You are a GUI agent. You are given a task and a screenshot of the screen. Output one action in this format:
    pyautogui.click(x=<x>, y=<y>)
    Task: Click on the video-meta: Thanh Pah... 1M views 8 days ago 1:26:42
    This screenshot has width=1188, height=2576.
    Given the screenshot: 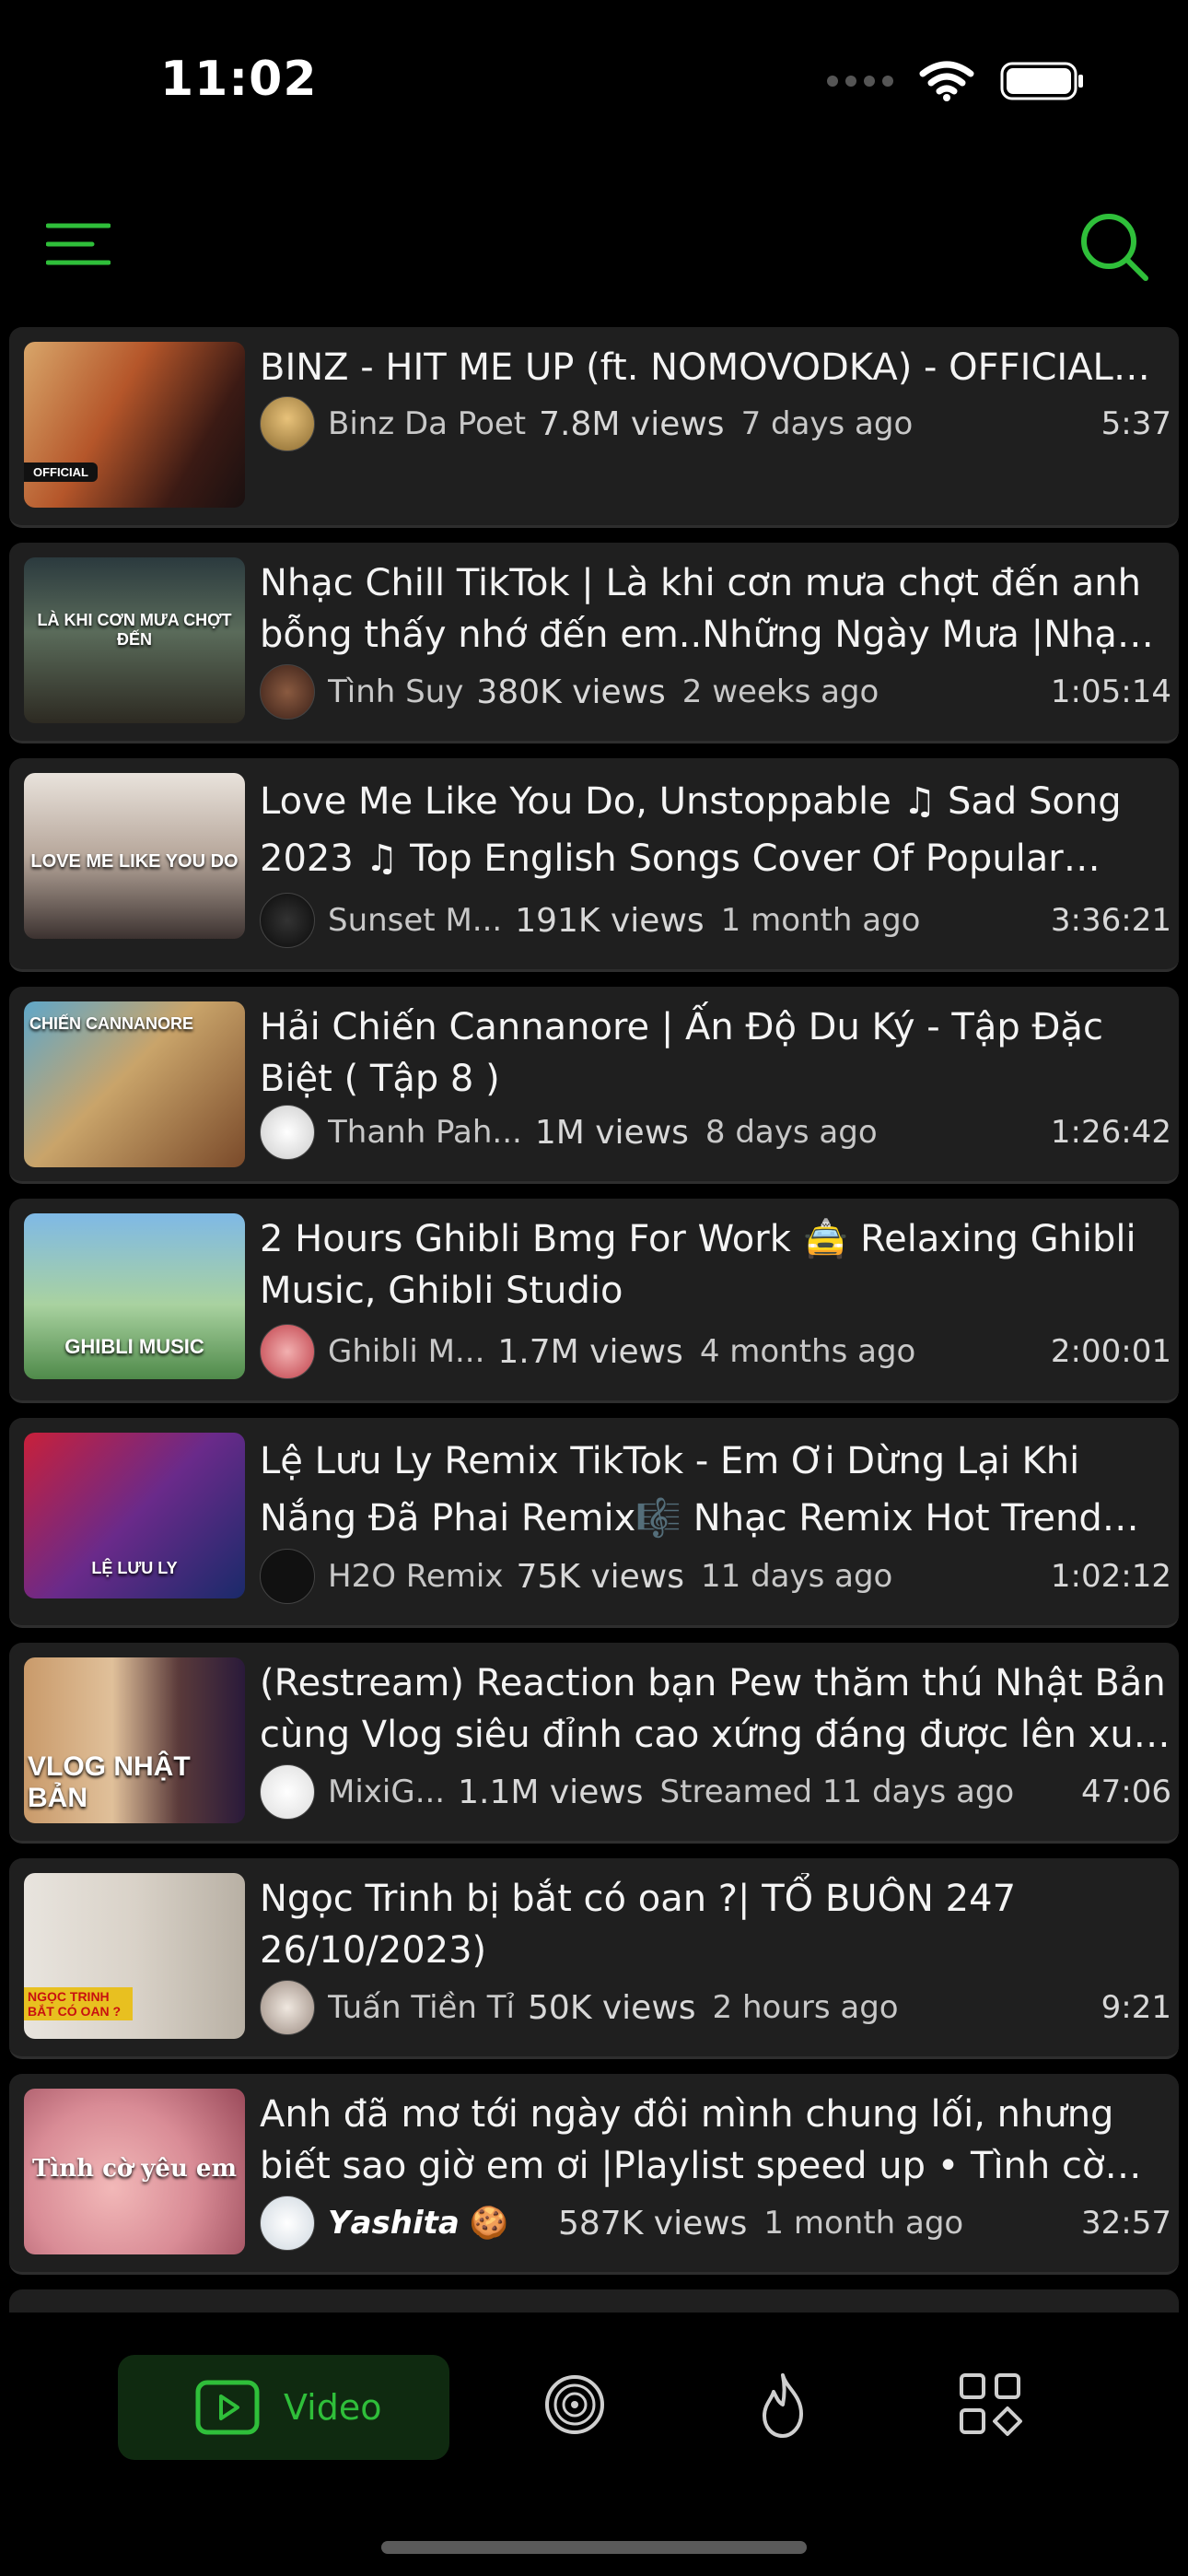 What is the action you would take?
    pyautogui.click(x=715, y=1132)
    